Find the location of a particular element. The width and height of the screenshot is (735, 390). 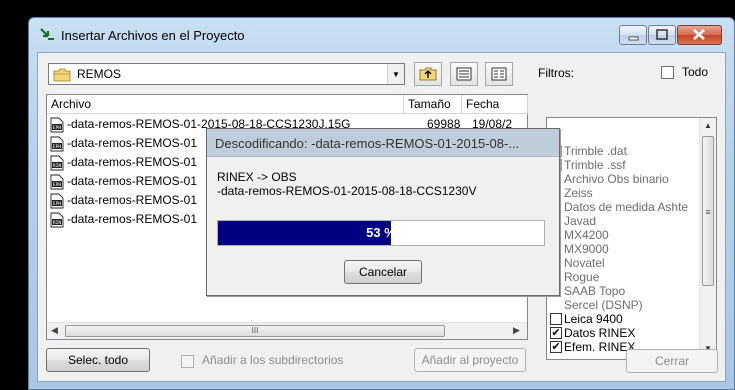

filter-item: ✔Trimble .ssf is located at coordinates (631, 165).